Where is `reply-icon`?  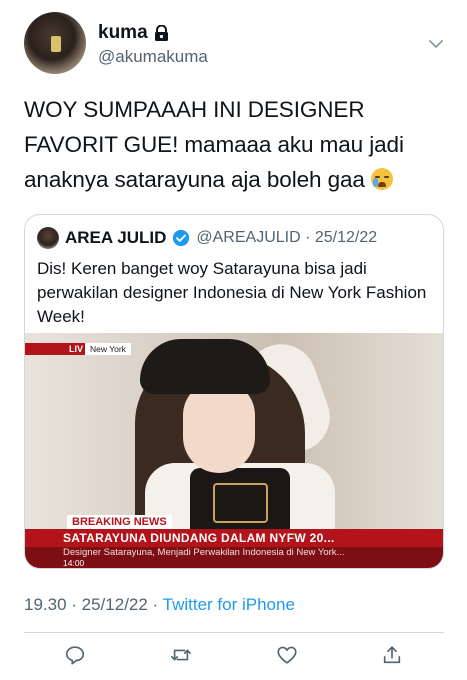
reply-icon is located at coordinates (75, 655).